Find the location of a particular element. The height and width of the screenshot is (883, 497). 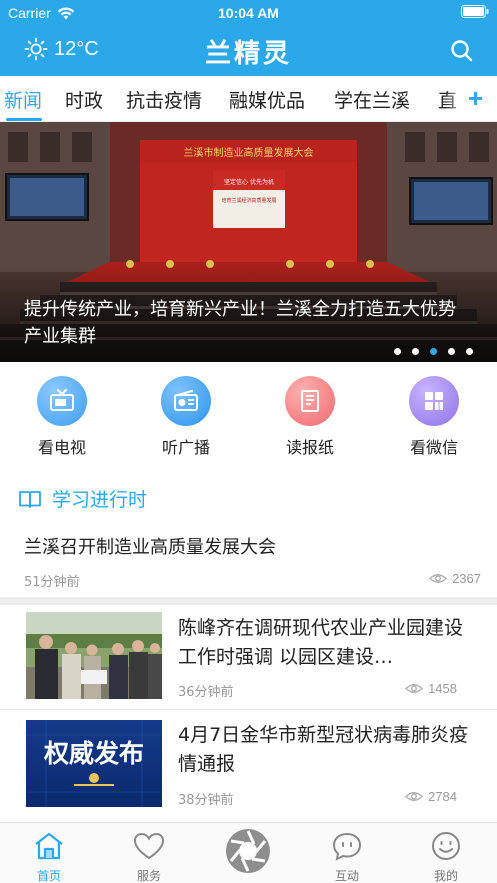

bottom-nav: 首页 服务 互动 我的 is located at coordinates (248, 852).